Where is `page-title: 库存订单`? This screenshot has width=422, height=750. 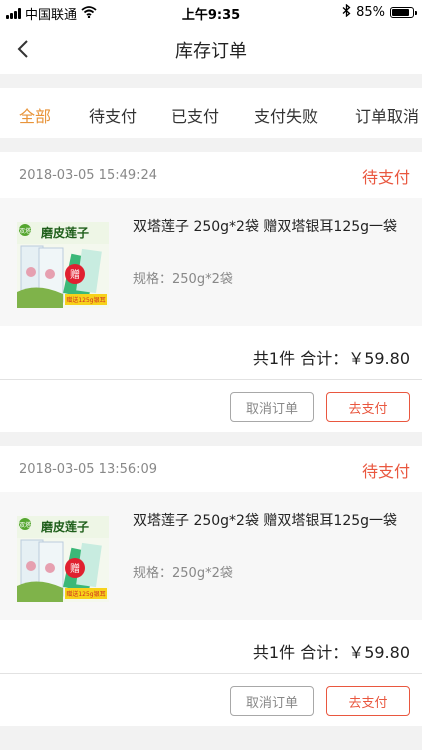
page-title: 库存订单 is located at coordinates (211, 51).